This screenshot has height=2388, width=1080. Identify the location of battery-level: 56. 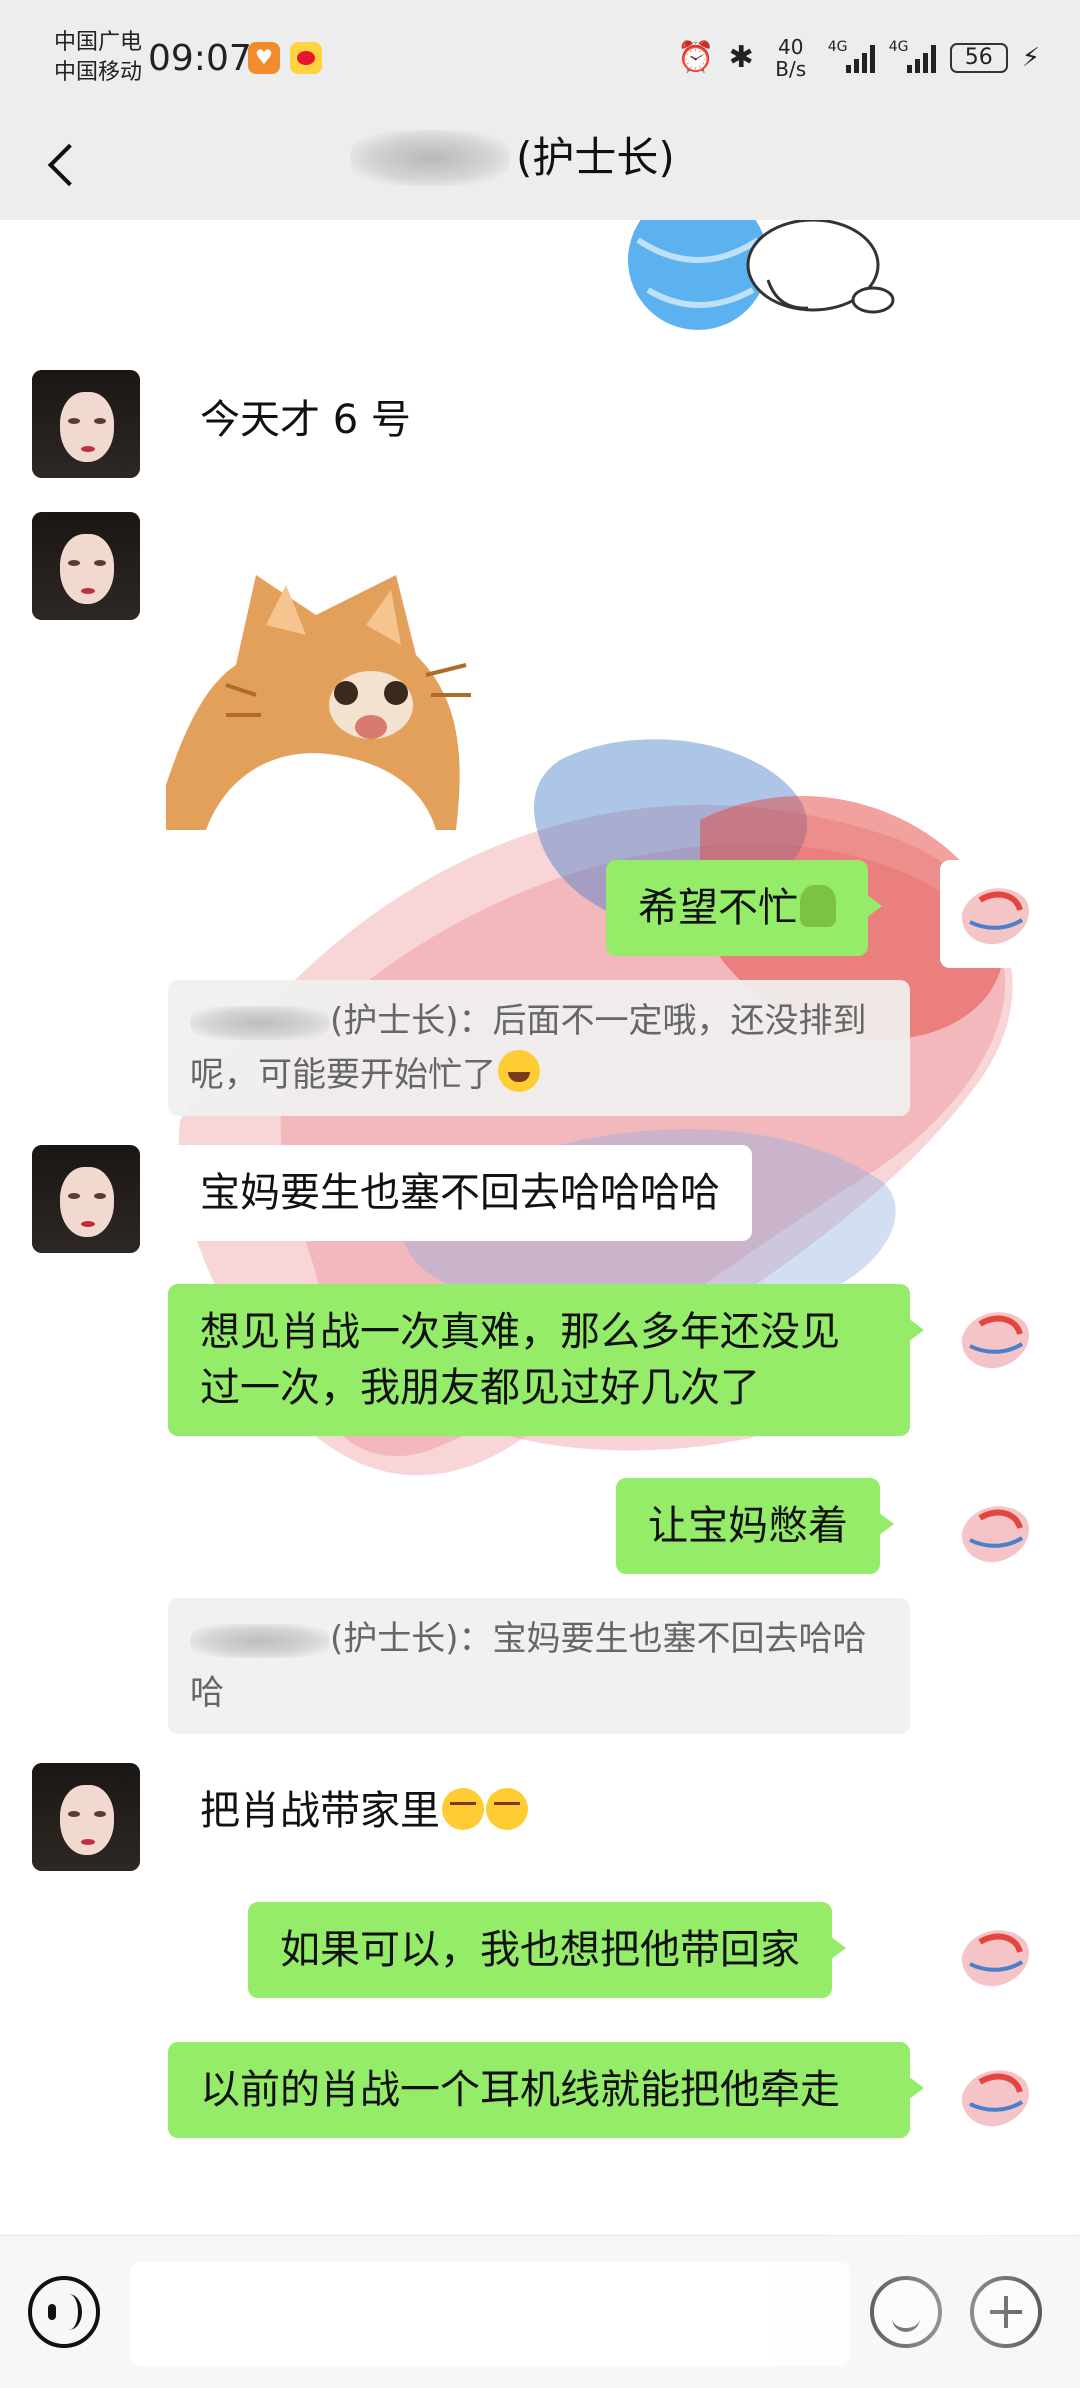
(978, 57).